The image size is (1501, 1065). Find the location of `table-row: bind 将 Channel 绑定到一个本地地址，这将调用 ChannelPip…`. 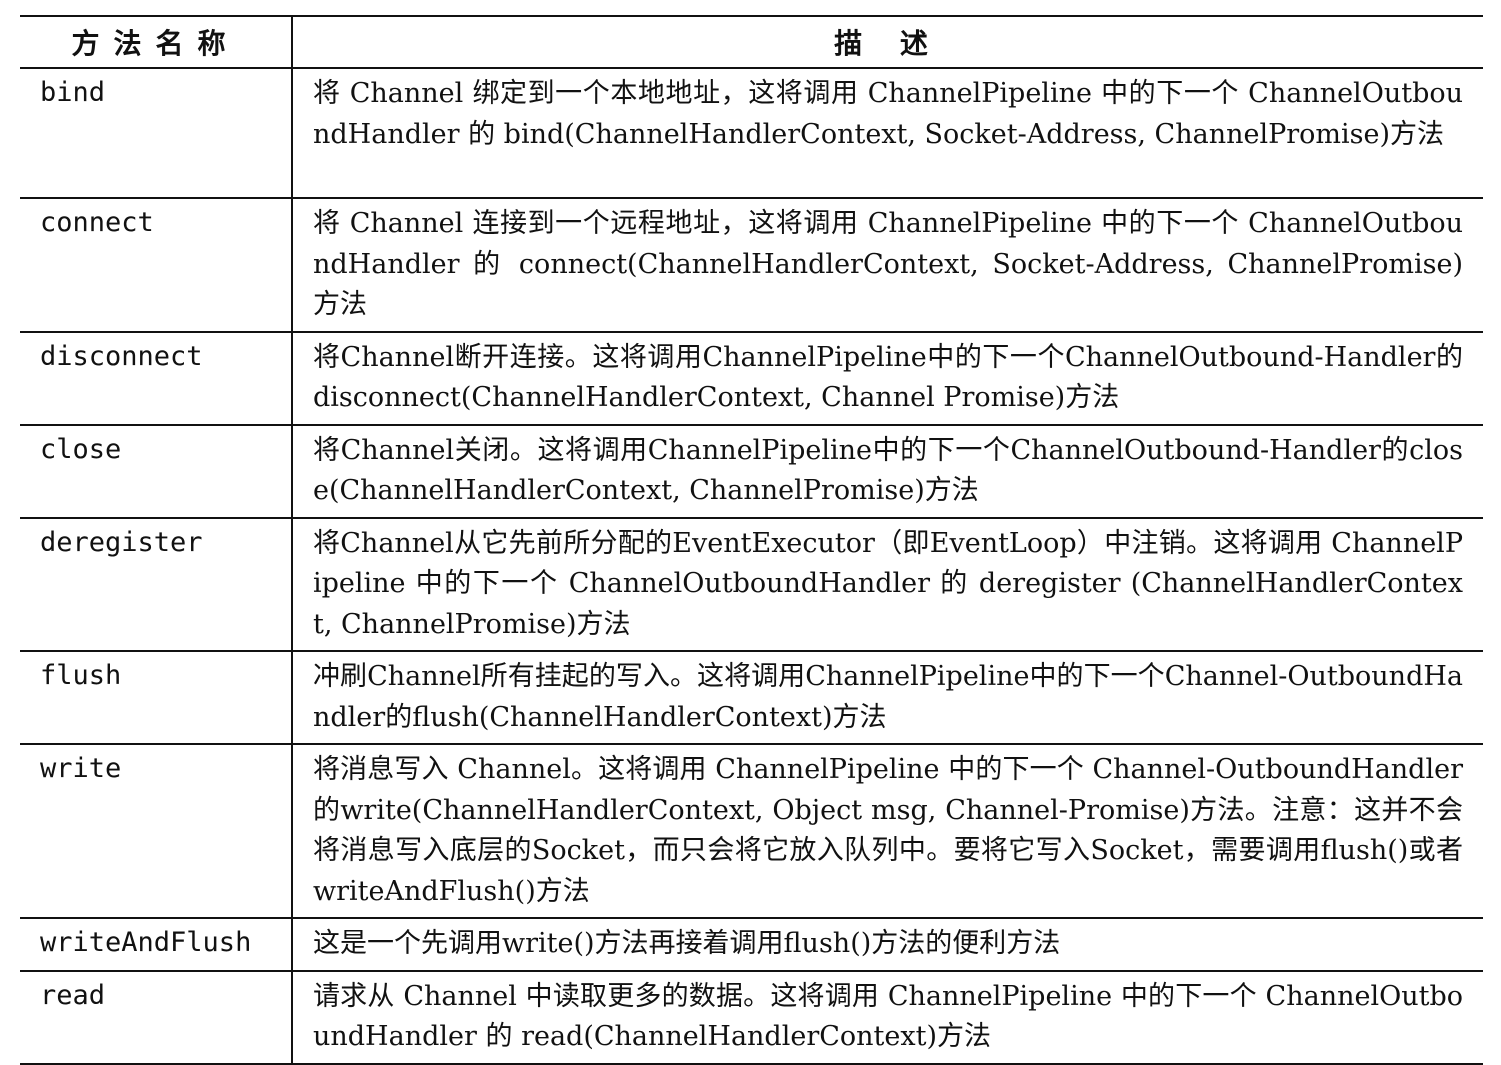

table-row: bind 将 Channel 绑定到一个本地地址，这将调用 ChannelPip… is located at coordinates (751, 133).